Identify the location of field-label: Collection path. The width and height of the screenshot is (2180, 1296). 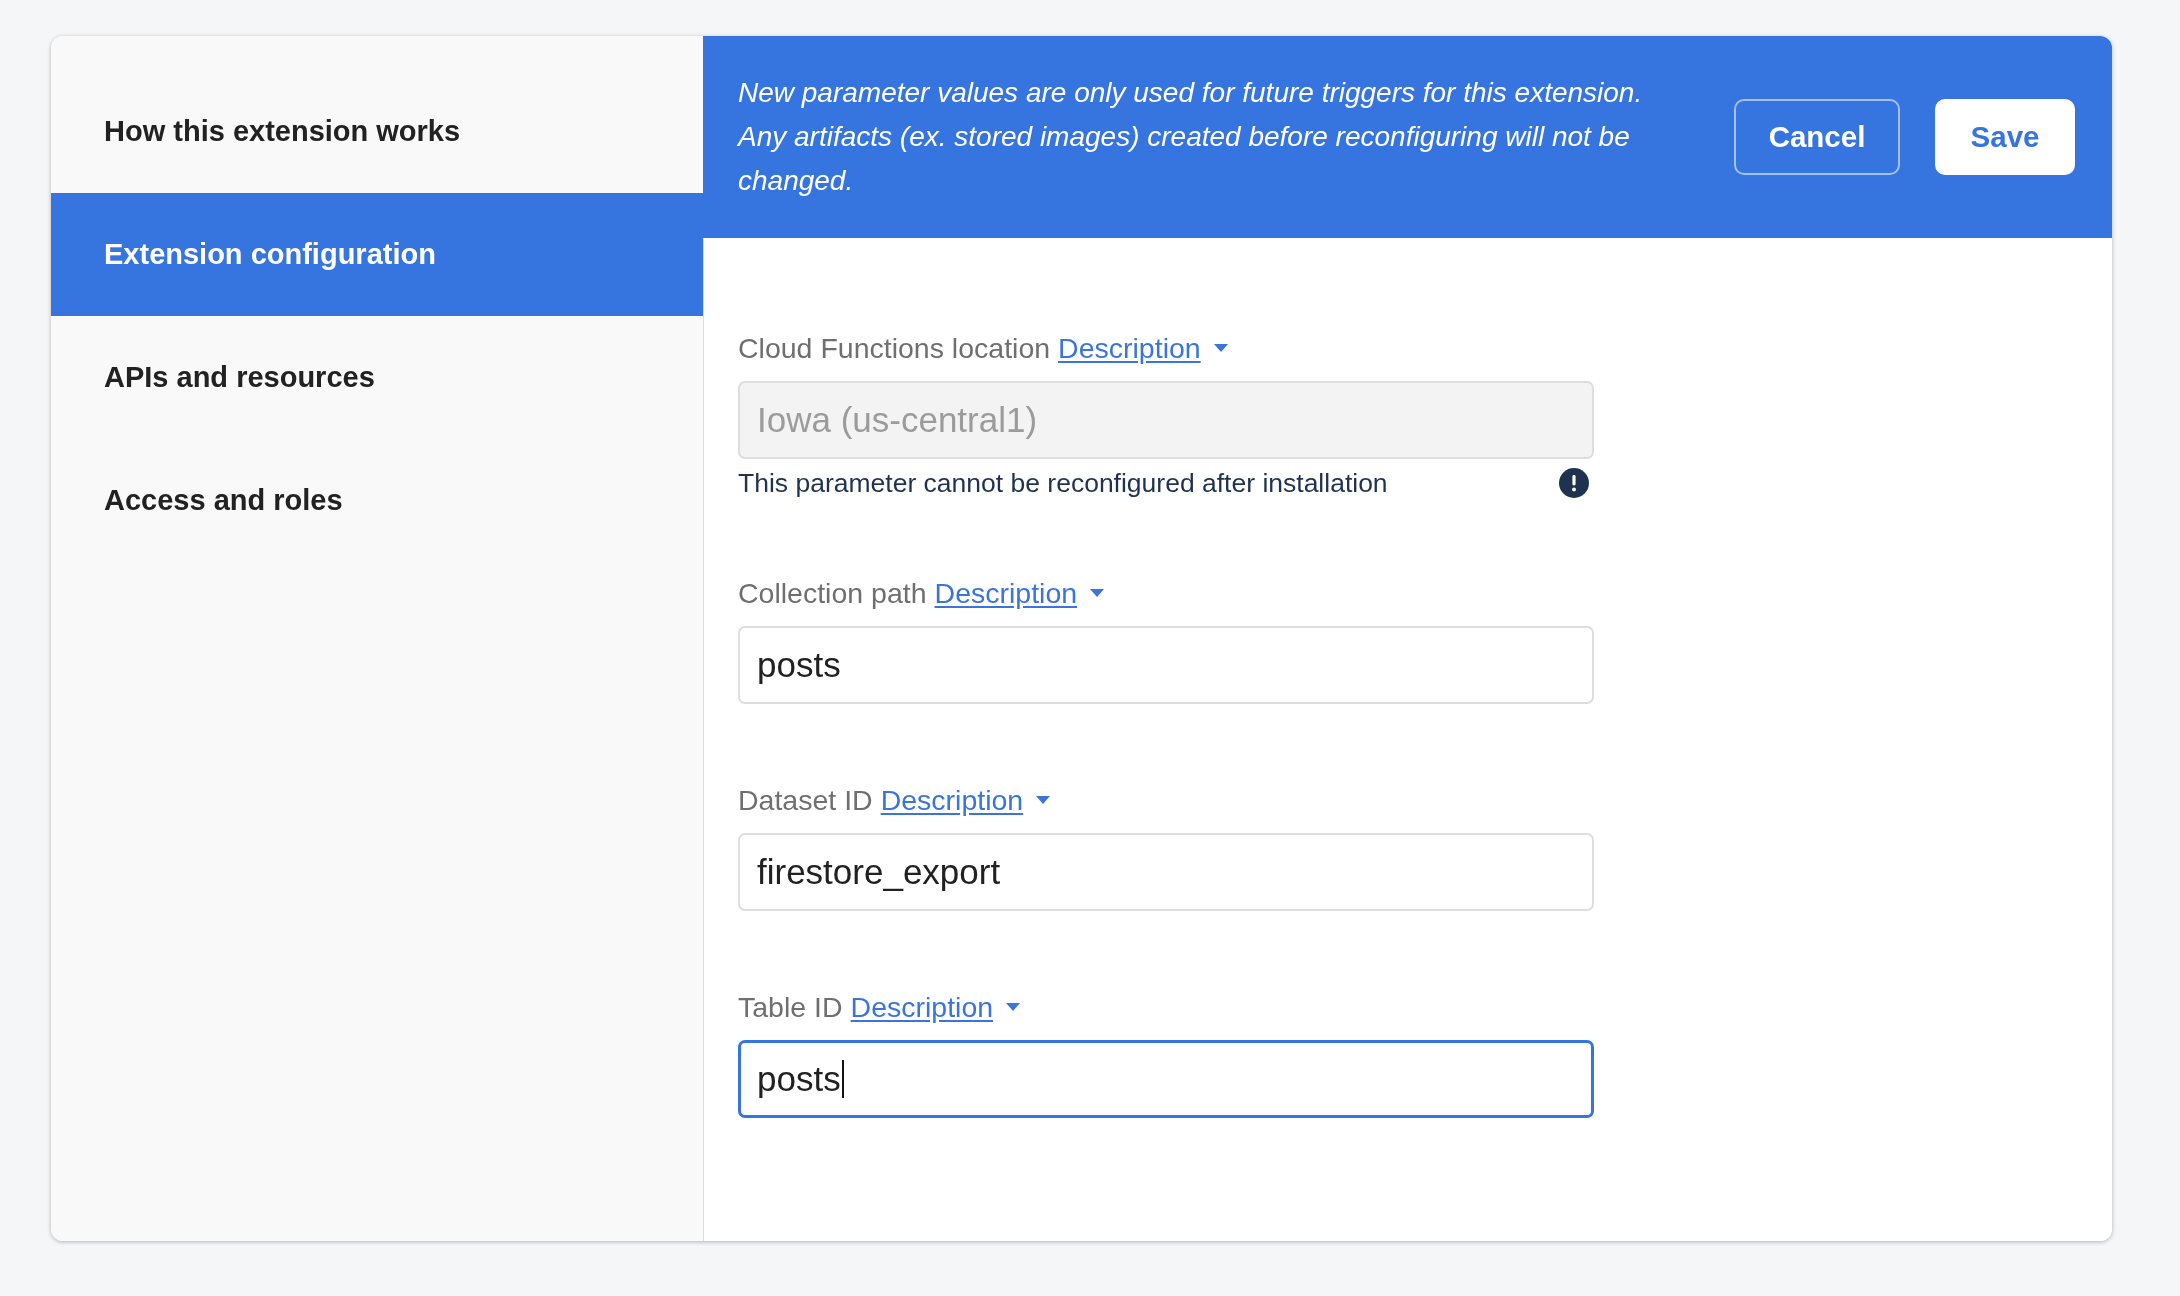
(832, 593).